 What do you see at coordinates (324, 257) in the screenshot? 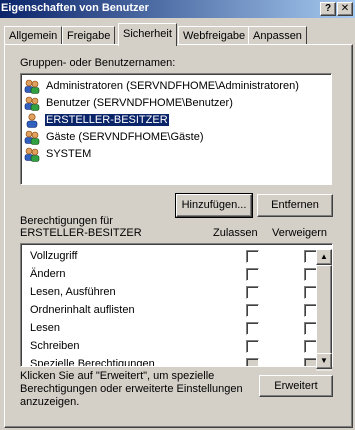
I see `scroll-up-icon: ▲` at bounding box center [324, 257].